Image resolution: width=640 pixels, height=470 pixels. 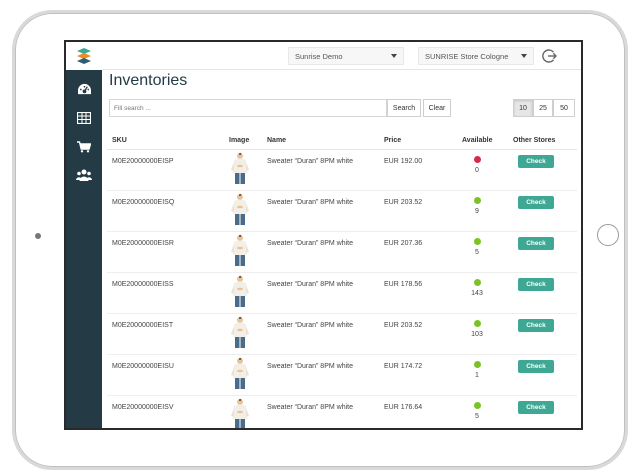 I want to click on page-size-50: 50, so click(x=564, y=108).